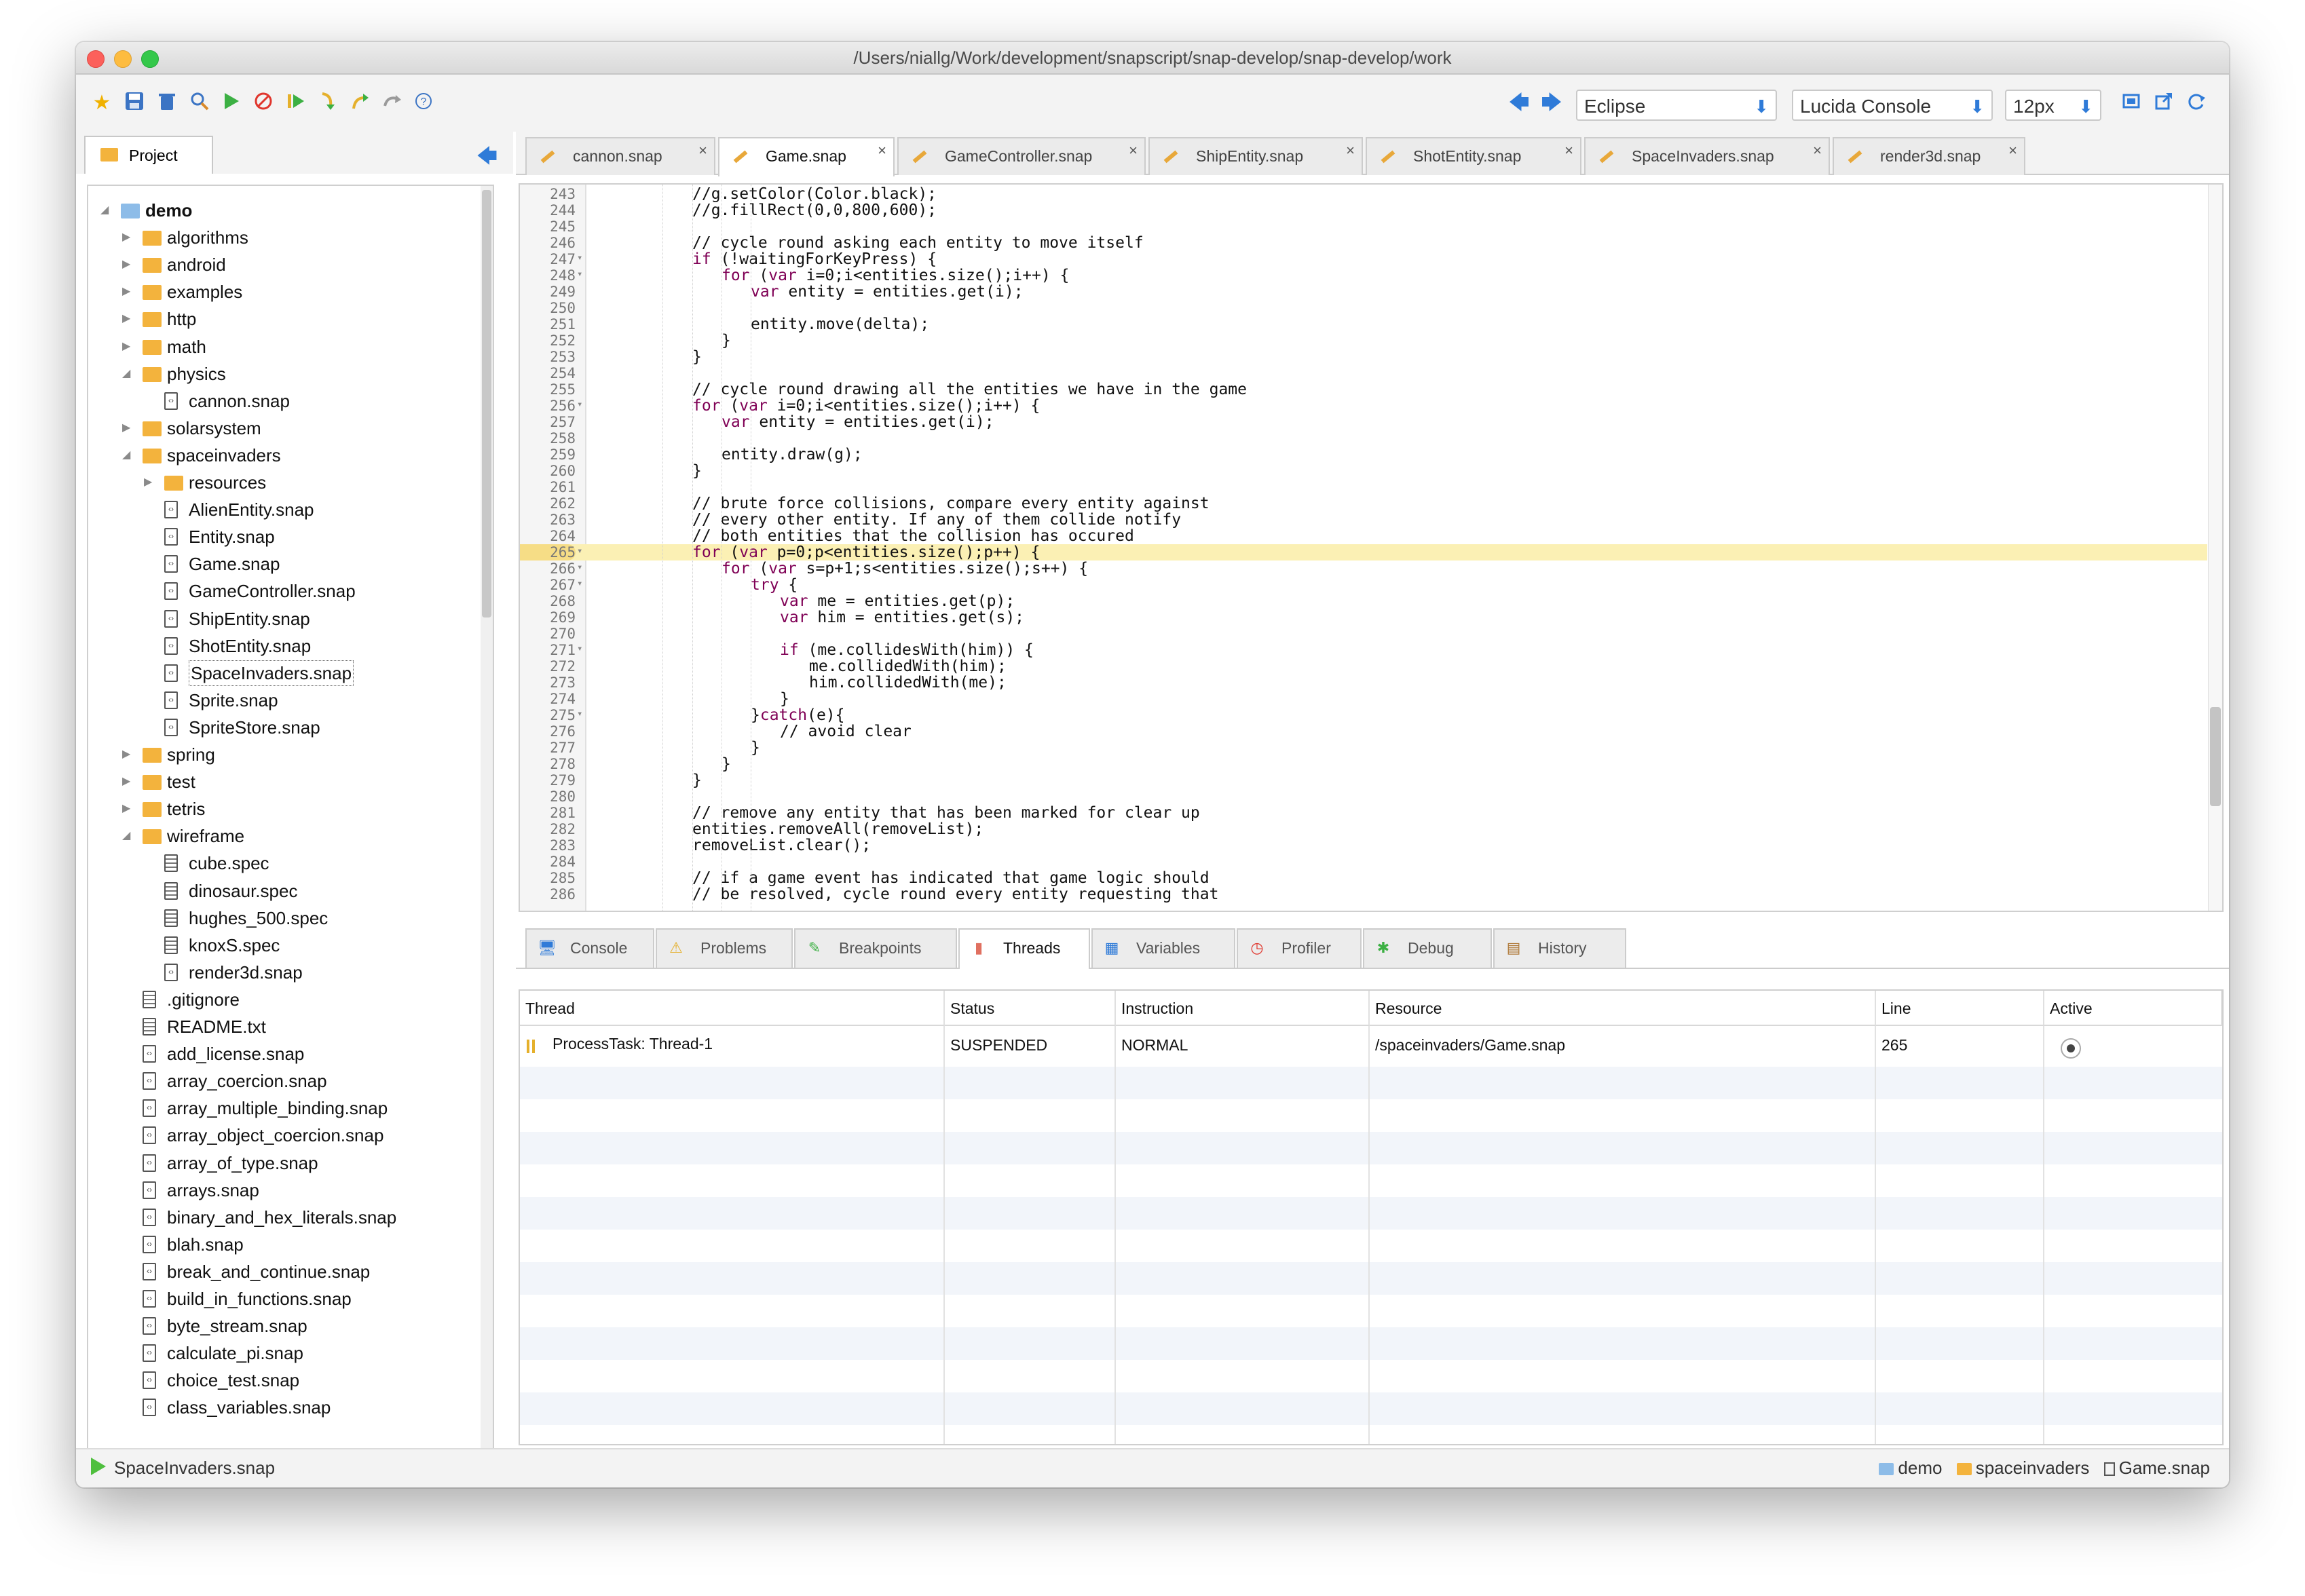 This screenshot has width=2305, height=1596. Describe the element at coordinates (281, 1244) in the screenshot. I see `tree-item: ‹› blah.snap` at that location.